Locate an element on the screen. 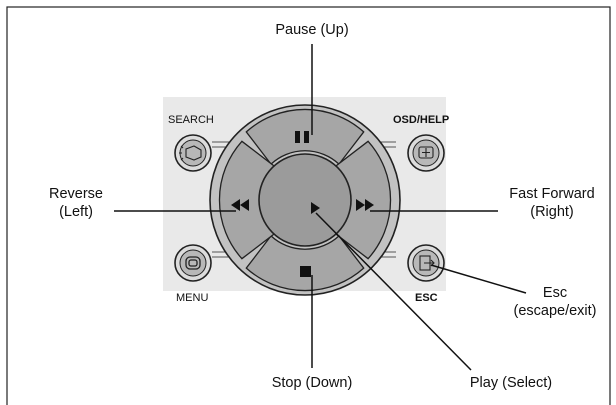 The height and width of the screenshot is (405, 616). pause-label: Pause (Up) is located at coordinates (311, 30).